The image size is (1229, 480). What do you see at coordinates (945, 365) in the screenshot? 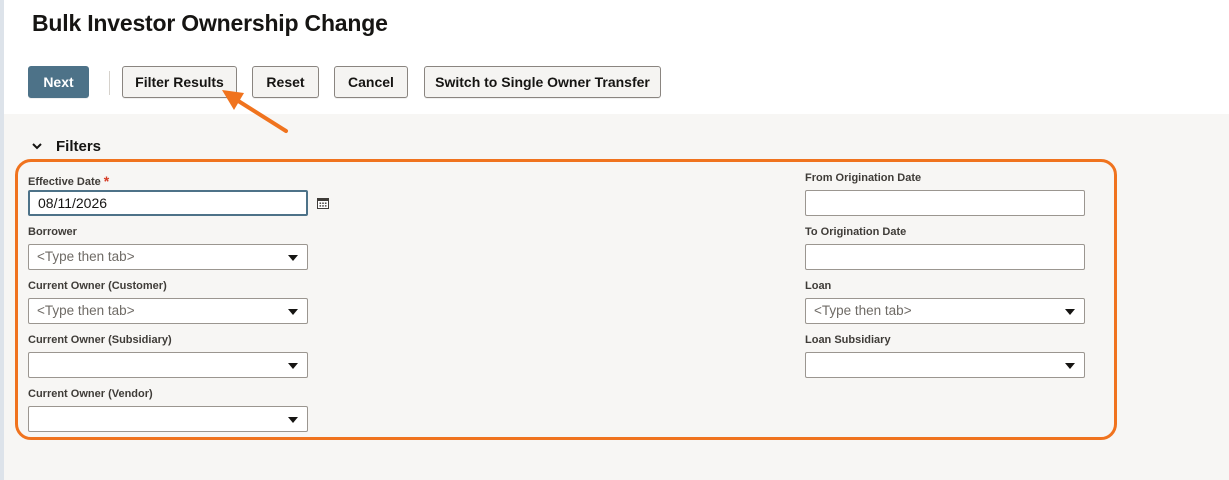
I see `loan-subsidiary-select` at bounding box center [945, 365].